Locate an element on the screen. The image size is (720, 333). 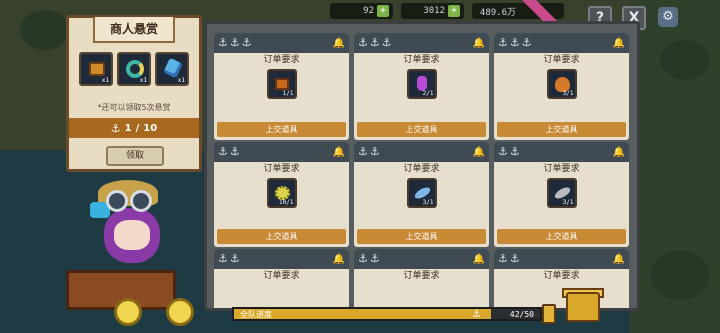
bounty-note: *还可以领取5次悬赏 is located at coordinates (134, 107).